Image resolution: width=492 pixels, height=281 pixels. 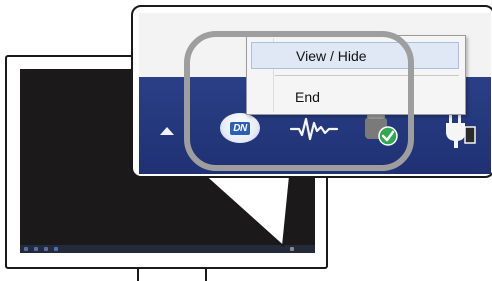 I want to click on power-plug-icon, so click(x=461, y=129).